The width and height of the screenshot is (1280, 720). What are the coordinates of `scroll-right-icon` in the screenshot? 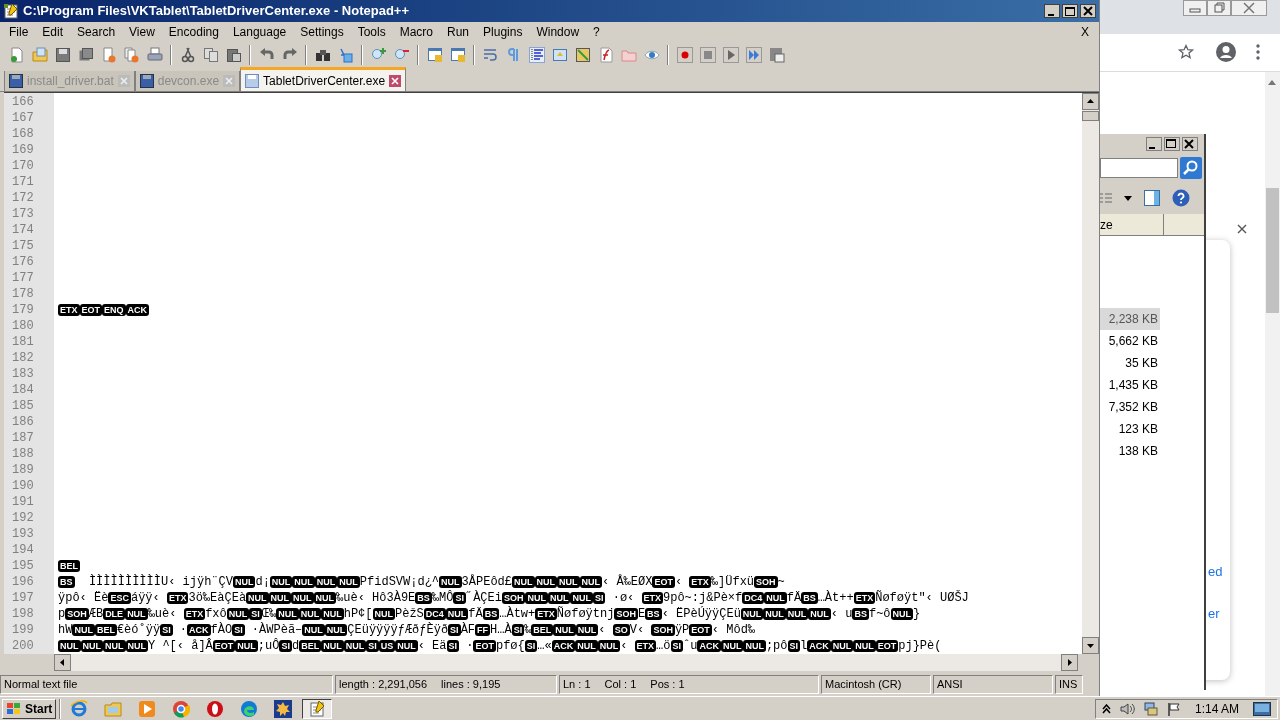 It's located at (1069, 662).